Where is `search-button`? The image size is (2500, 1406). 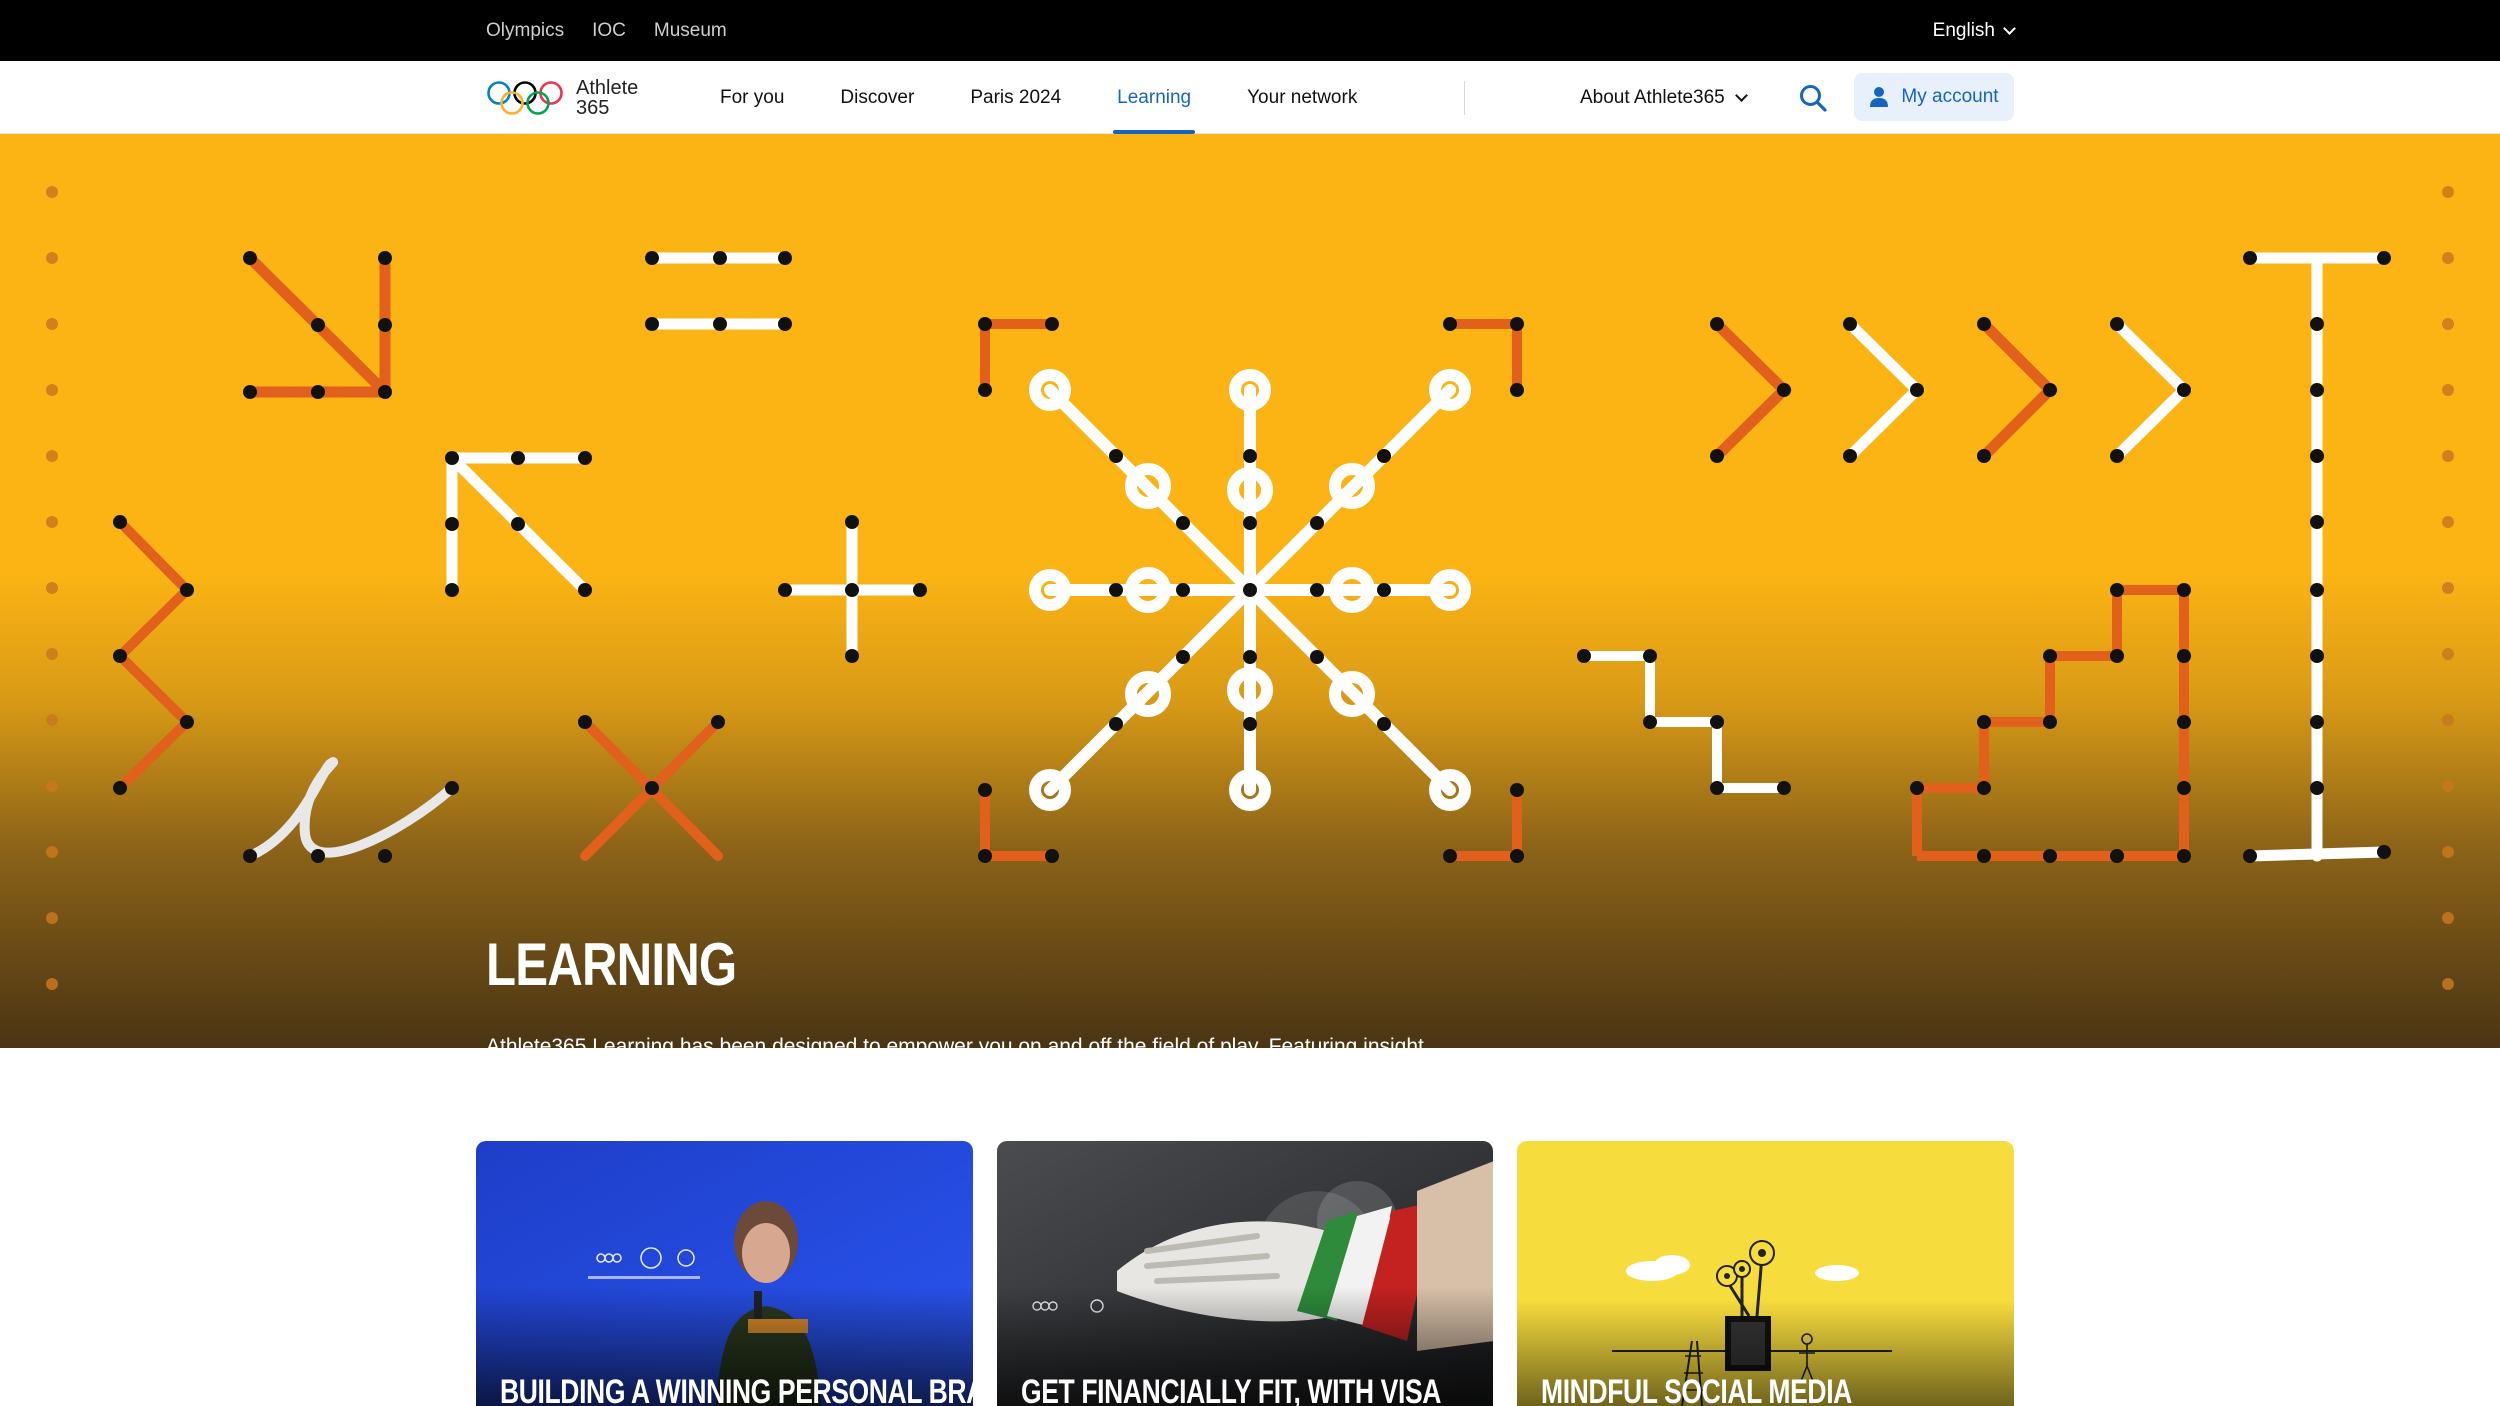
search-button is located at coordinates (1813, 98).